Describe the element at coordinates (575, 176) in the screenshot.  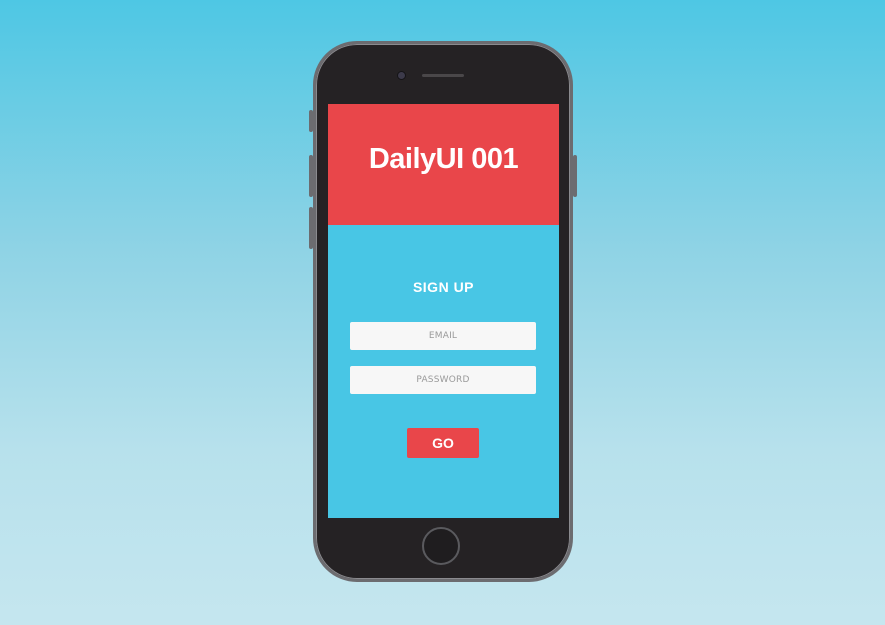
I see `power-button` at that location.